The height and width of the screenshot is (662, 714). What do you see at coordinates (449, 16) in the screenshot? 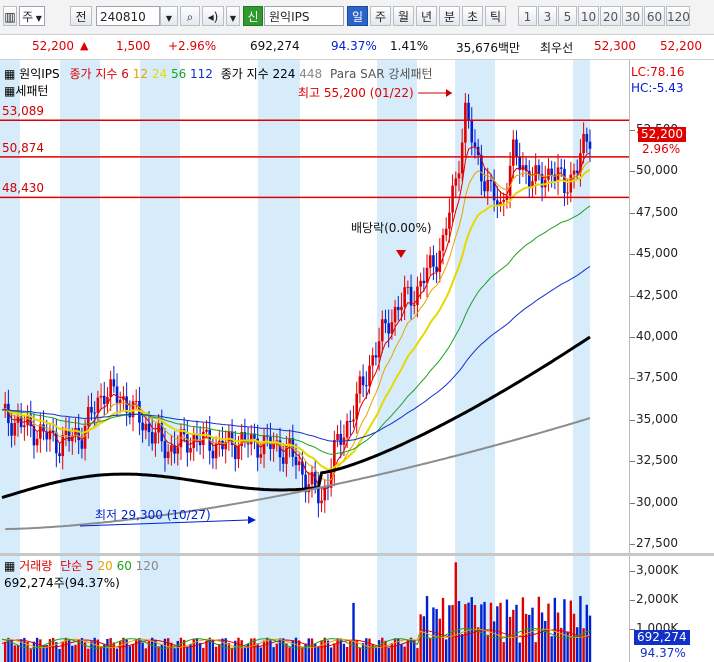
I see `period-tab-4: 분` at bounding box center [449, 16].